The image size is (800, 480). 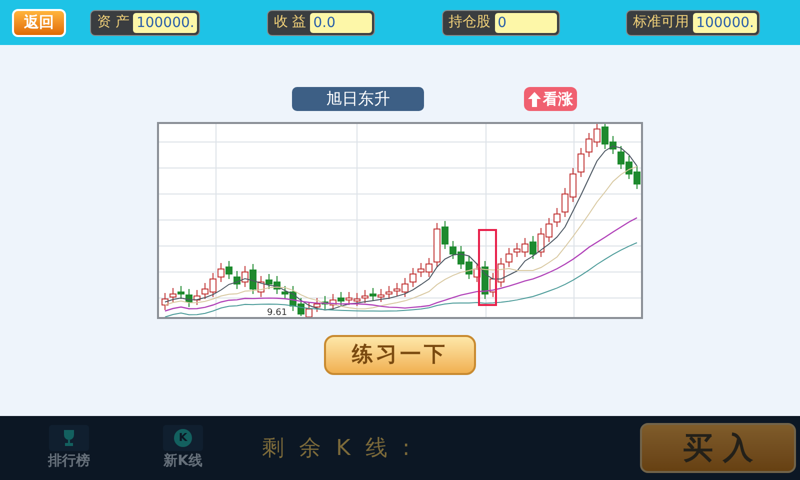 I want to click on stat-value: 0.0, so click(x=341, y=22).